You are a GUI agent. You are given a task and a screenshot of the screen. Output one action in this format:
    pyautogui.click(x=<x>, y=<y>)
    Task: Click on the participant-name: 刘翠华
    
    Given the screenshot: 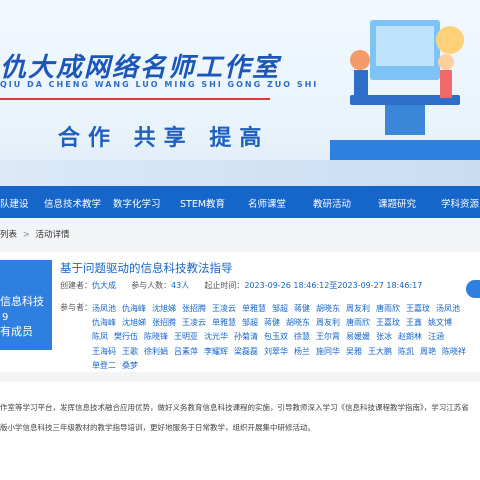 What is the action you would take?
    pyautogui.click(x=276, y=352)
    